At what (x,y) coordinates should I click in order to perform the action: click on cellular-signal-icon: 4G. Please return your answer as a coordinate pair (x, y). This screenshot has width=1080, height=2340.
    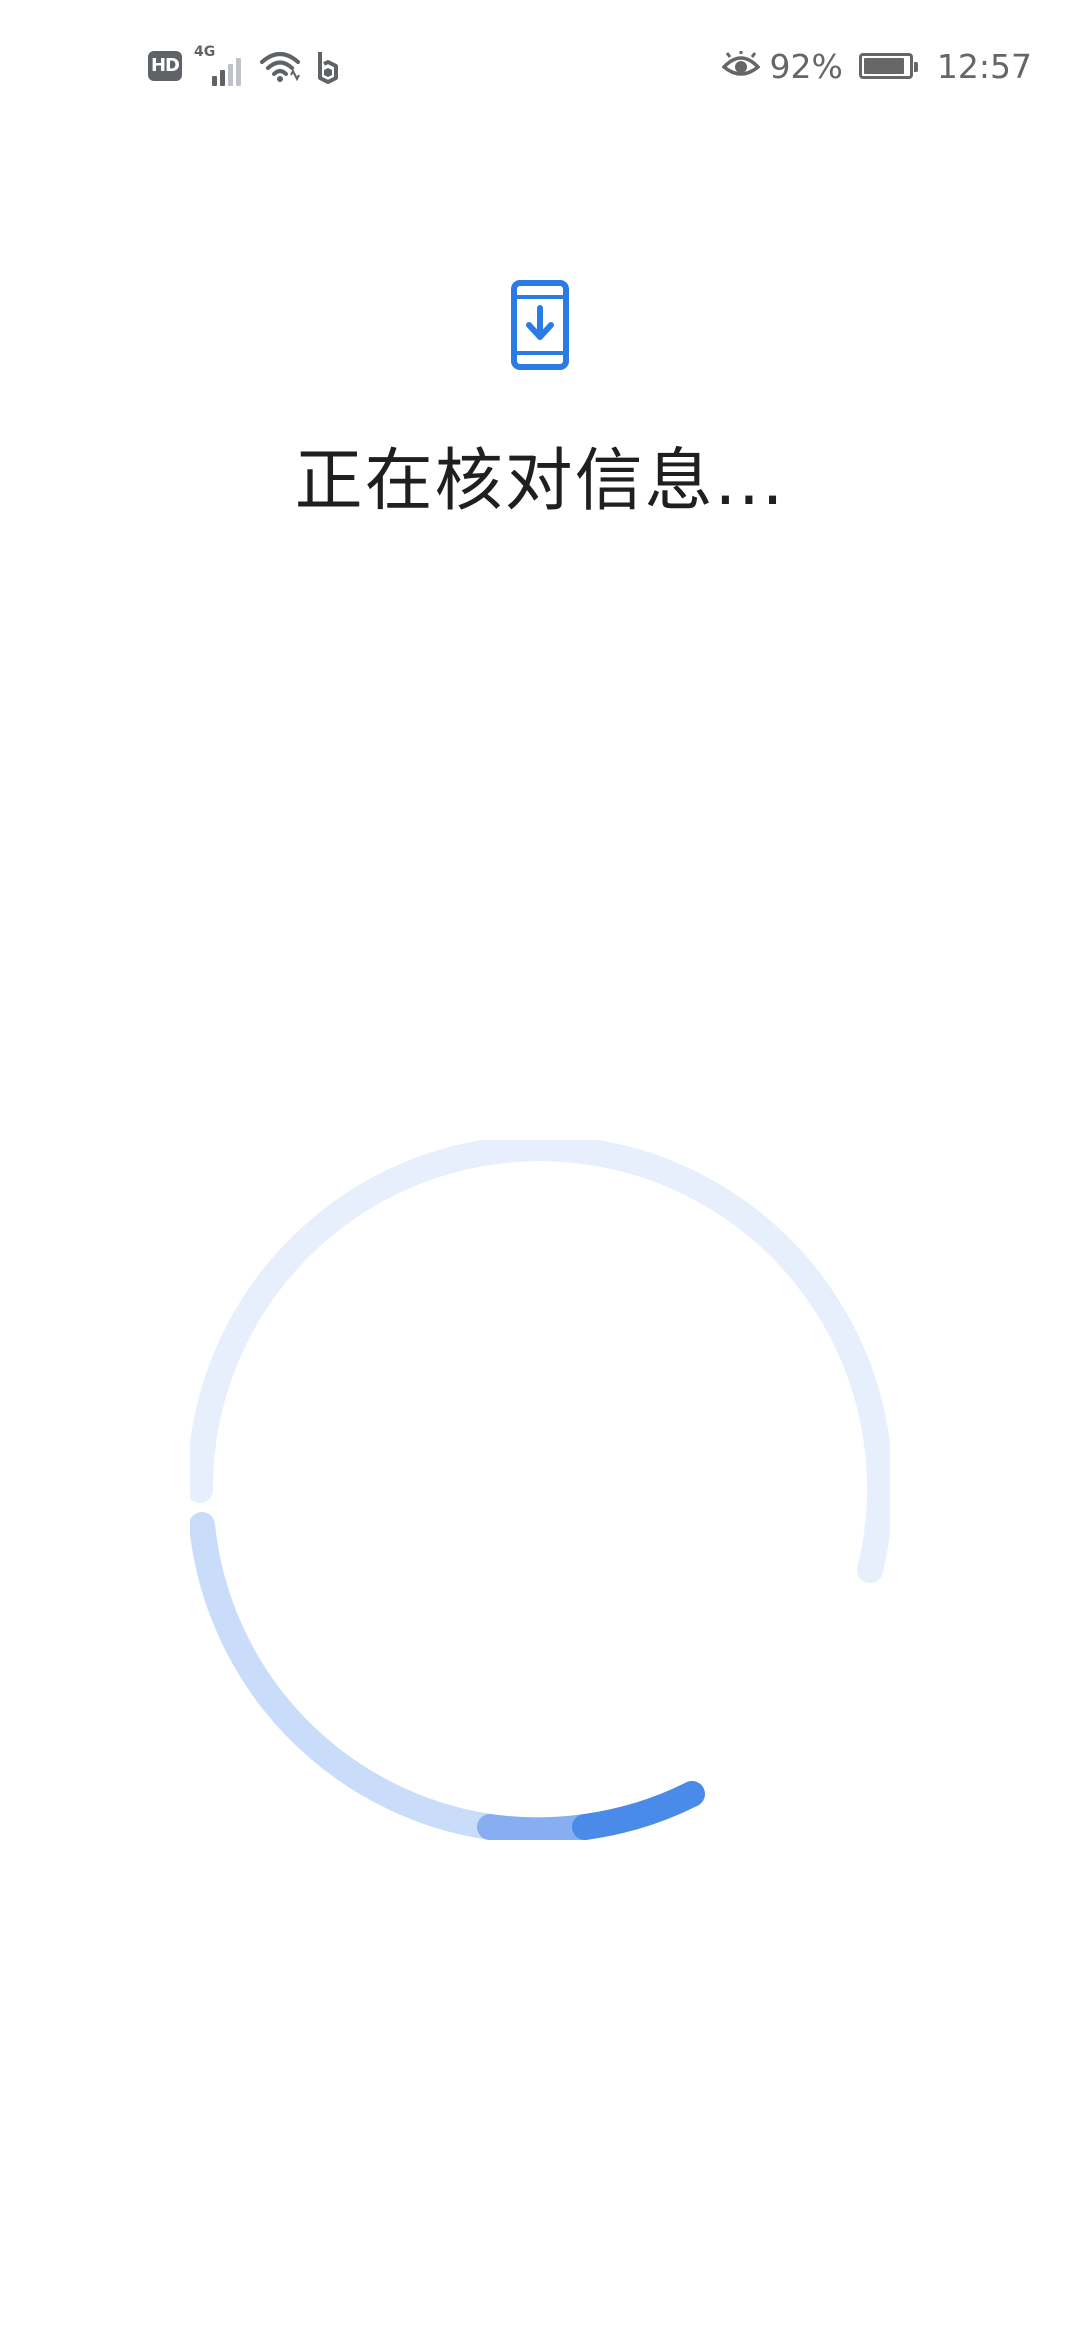
    Looking at the image, I should click on (220, 65).